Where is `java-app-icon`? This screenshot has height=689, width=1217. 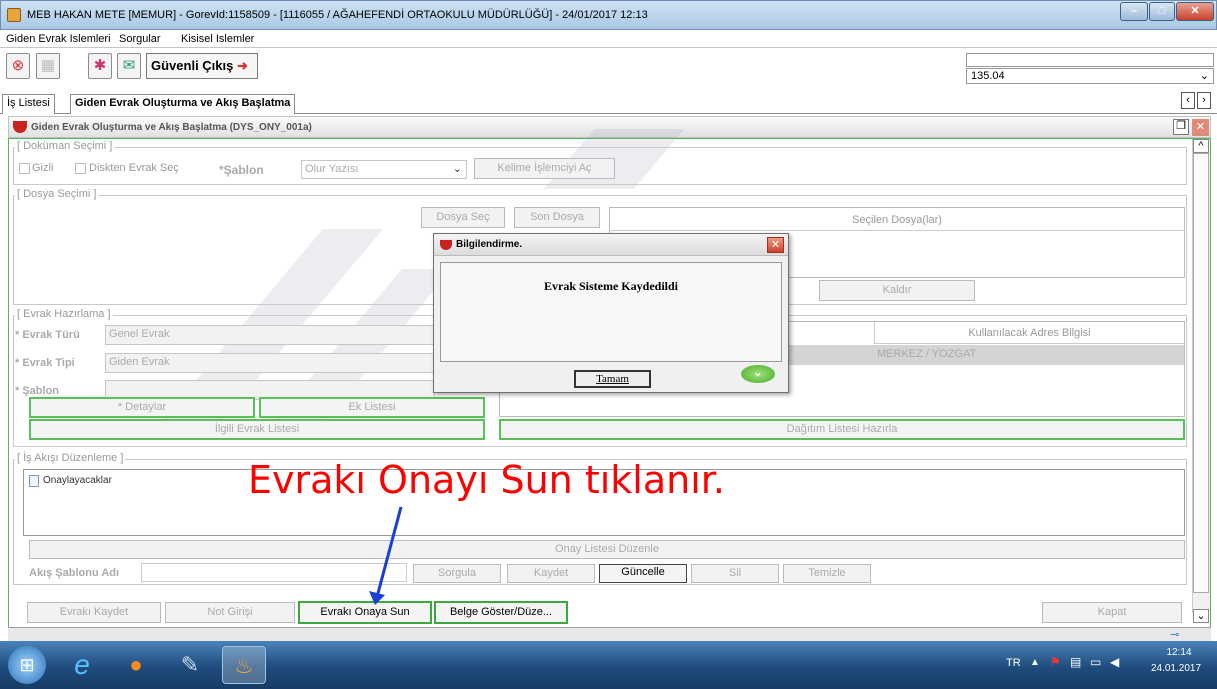 java-app-icon is located at coordinates (14, 15).